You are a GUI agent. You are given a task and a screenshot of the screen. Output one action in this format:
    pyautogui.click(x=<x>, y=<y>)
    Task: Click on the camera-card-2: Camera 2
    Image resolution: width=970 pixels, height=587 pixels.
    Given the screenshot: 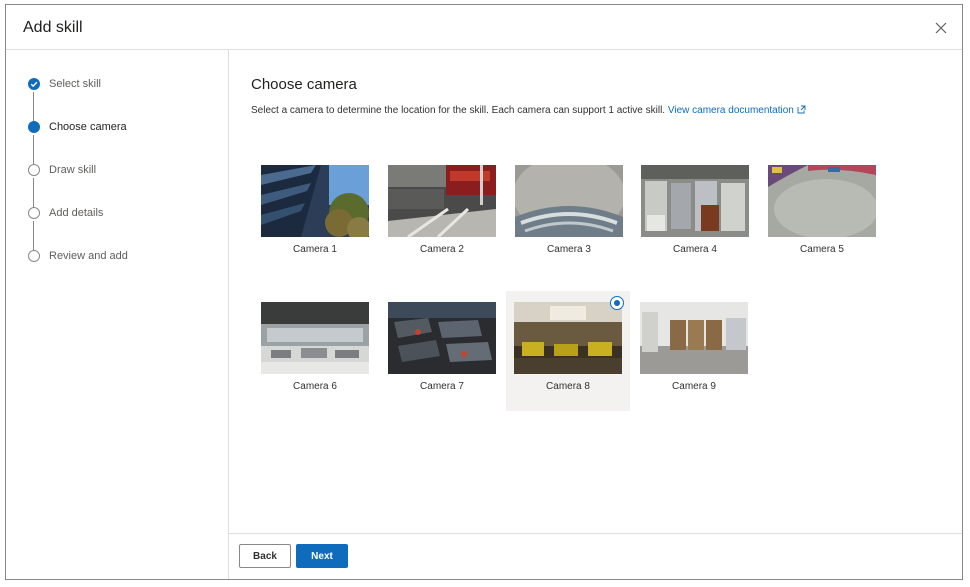 What is the action you would take?
    pyautogui.click(x=442, y=214)
    